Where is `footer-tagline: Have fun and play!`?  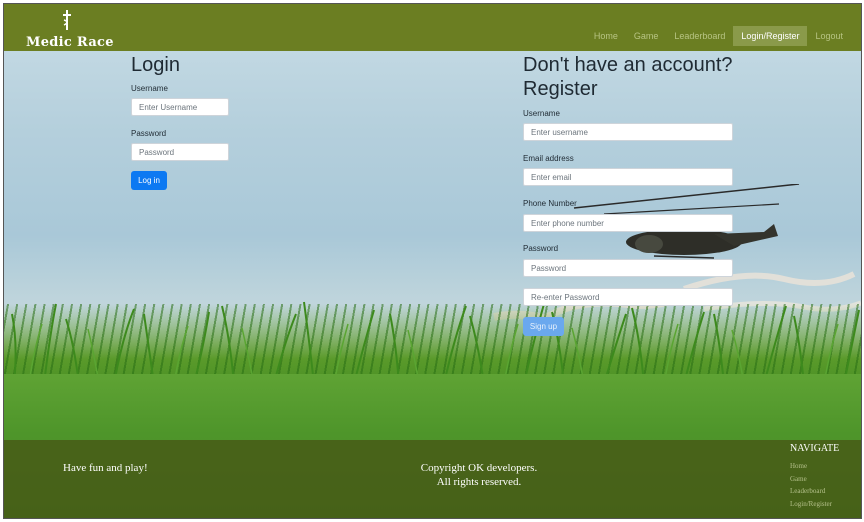 footer-tagline: Have fun and play! is located at coordinates (105, 468).